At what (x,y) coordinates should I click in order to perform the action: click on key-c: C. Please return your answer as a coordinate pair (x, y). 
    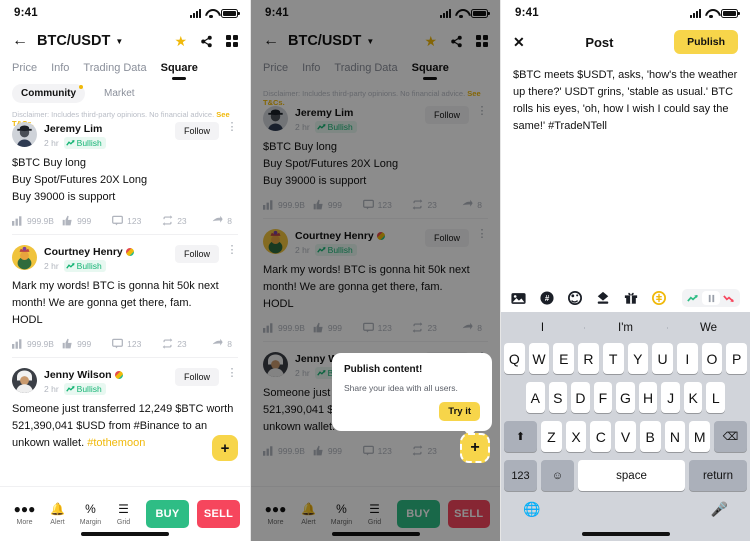
    Looking at the image, I should click on (601, 436).